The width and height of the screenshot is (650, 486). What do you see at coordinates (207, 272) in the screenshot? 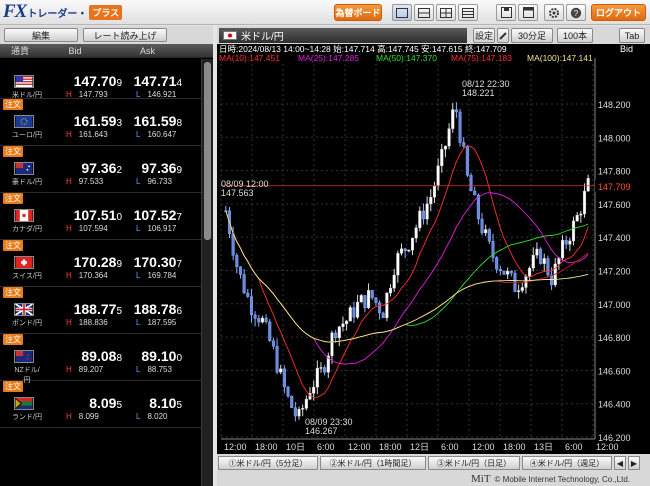
I see `rate-list-scrollbar` at bounding box center [207, 272].